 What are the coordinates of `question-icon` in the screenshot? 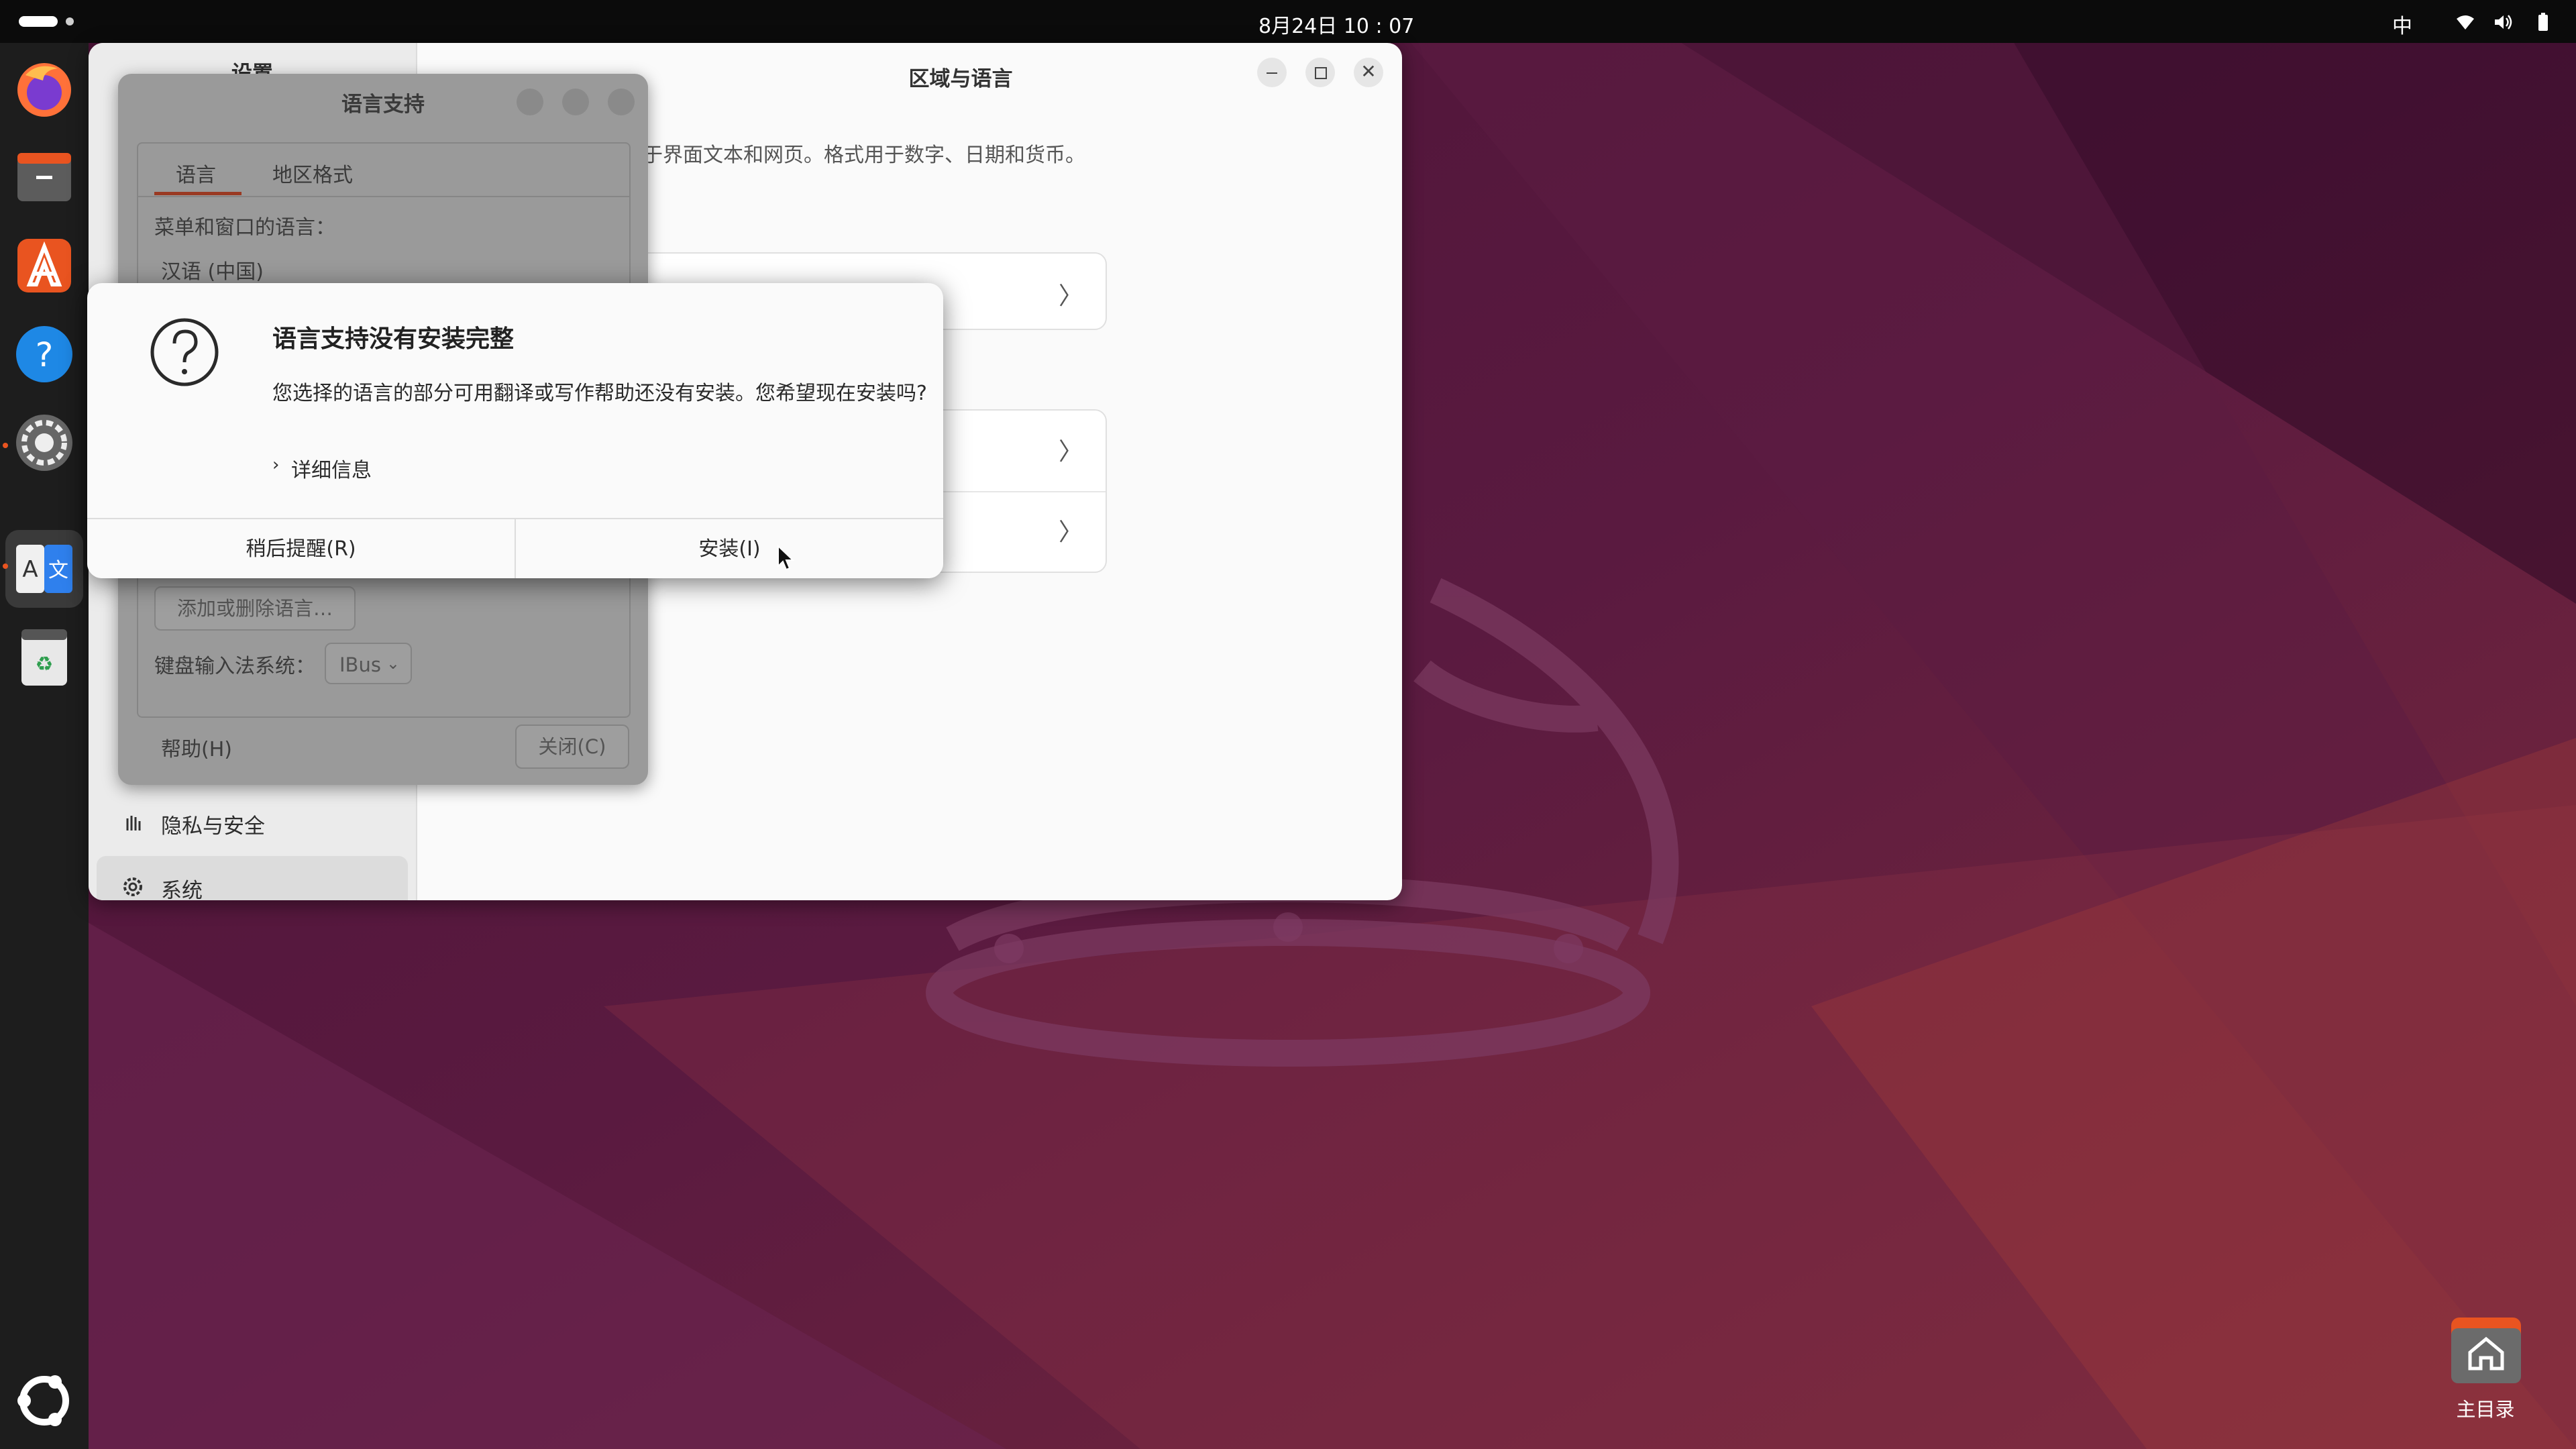 It's located at (184, 352).